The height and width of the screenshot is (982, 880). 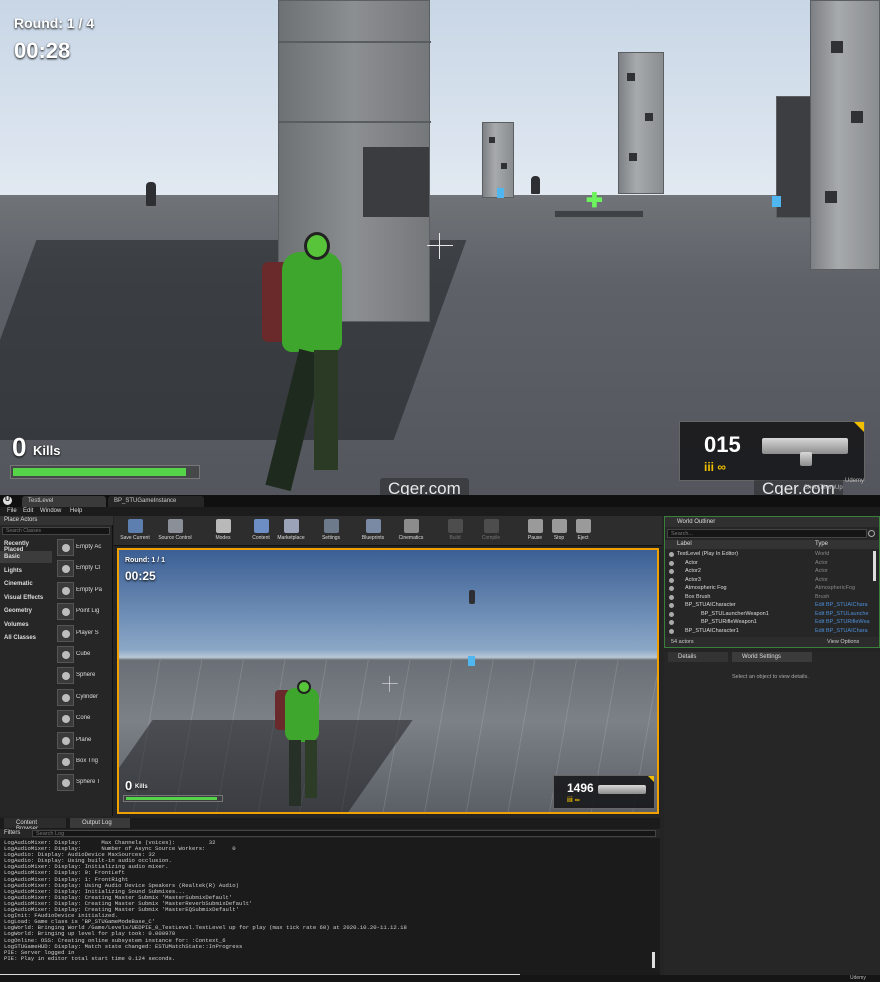 What do you see at coordinates (770, 598) in the screenshot?
I see `outliner-row: Box Brush Brush` at bounding box center [770, 598].